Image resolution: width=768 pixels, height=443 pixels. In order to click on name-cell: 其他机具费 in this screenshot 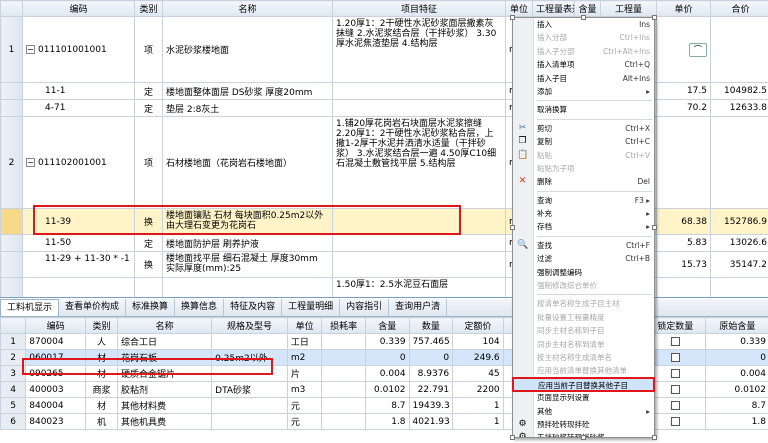, I will do `click(165, 421)`.